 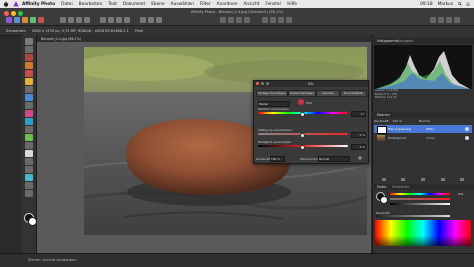 What do you see at coordinates (103, 20) in the screenshot?
I see `toolbar-tool-5-icon` at bounding box center [103, 20].